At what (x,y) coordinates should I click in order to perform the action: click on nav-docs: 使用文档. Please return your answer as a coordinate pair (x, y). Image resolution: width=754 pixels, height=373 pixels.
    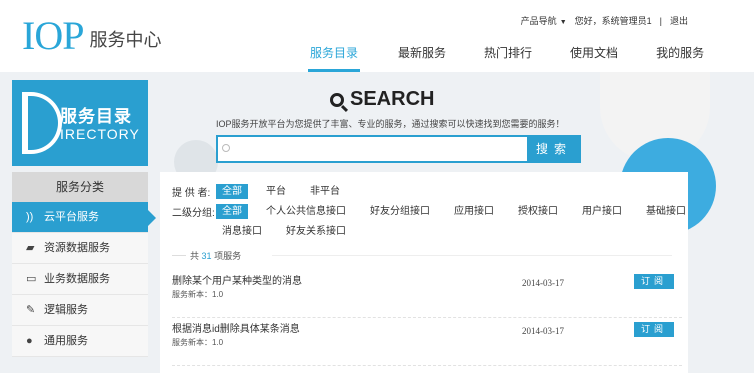
    Looking at the image, I should click on (594, 58).